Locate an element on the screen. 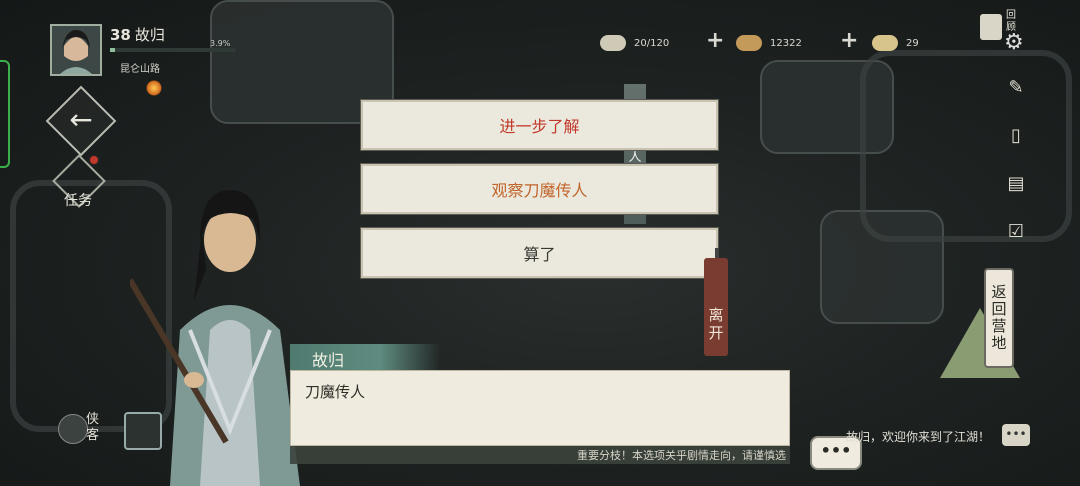 This screenshot has height=486, width=1080. camp-label-2: 回 is located at coordinates (999, 309).